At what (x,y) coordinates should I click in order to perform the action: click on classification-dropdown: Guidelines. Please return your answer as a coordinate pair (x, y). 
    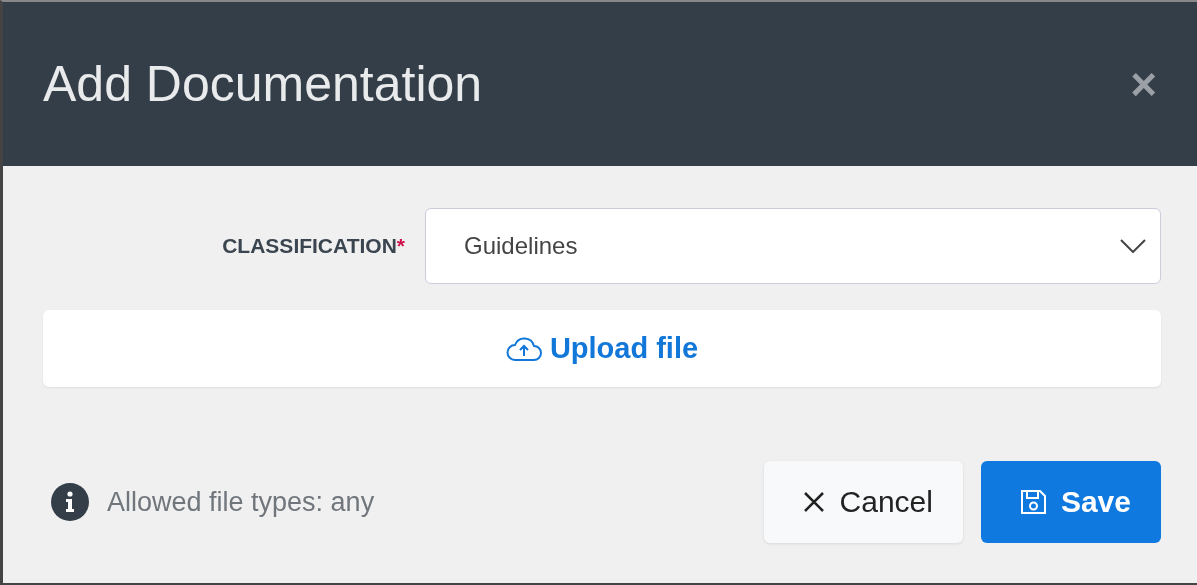
    Looking at the image, I should click on (793, 246).